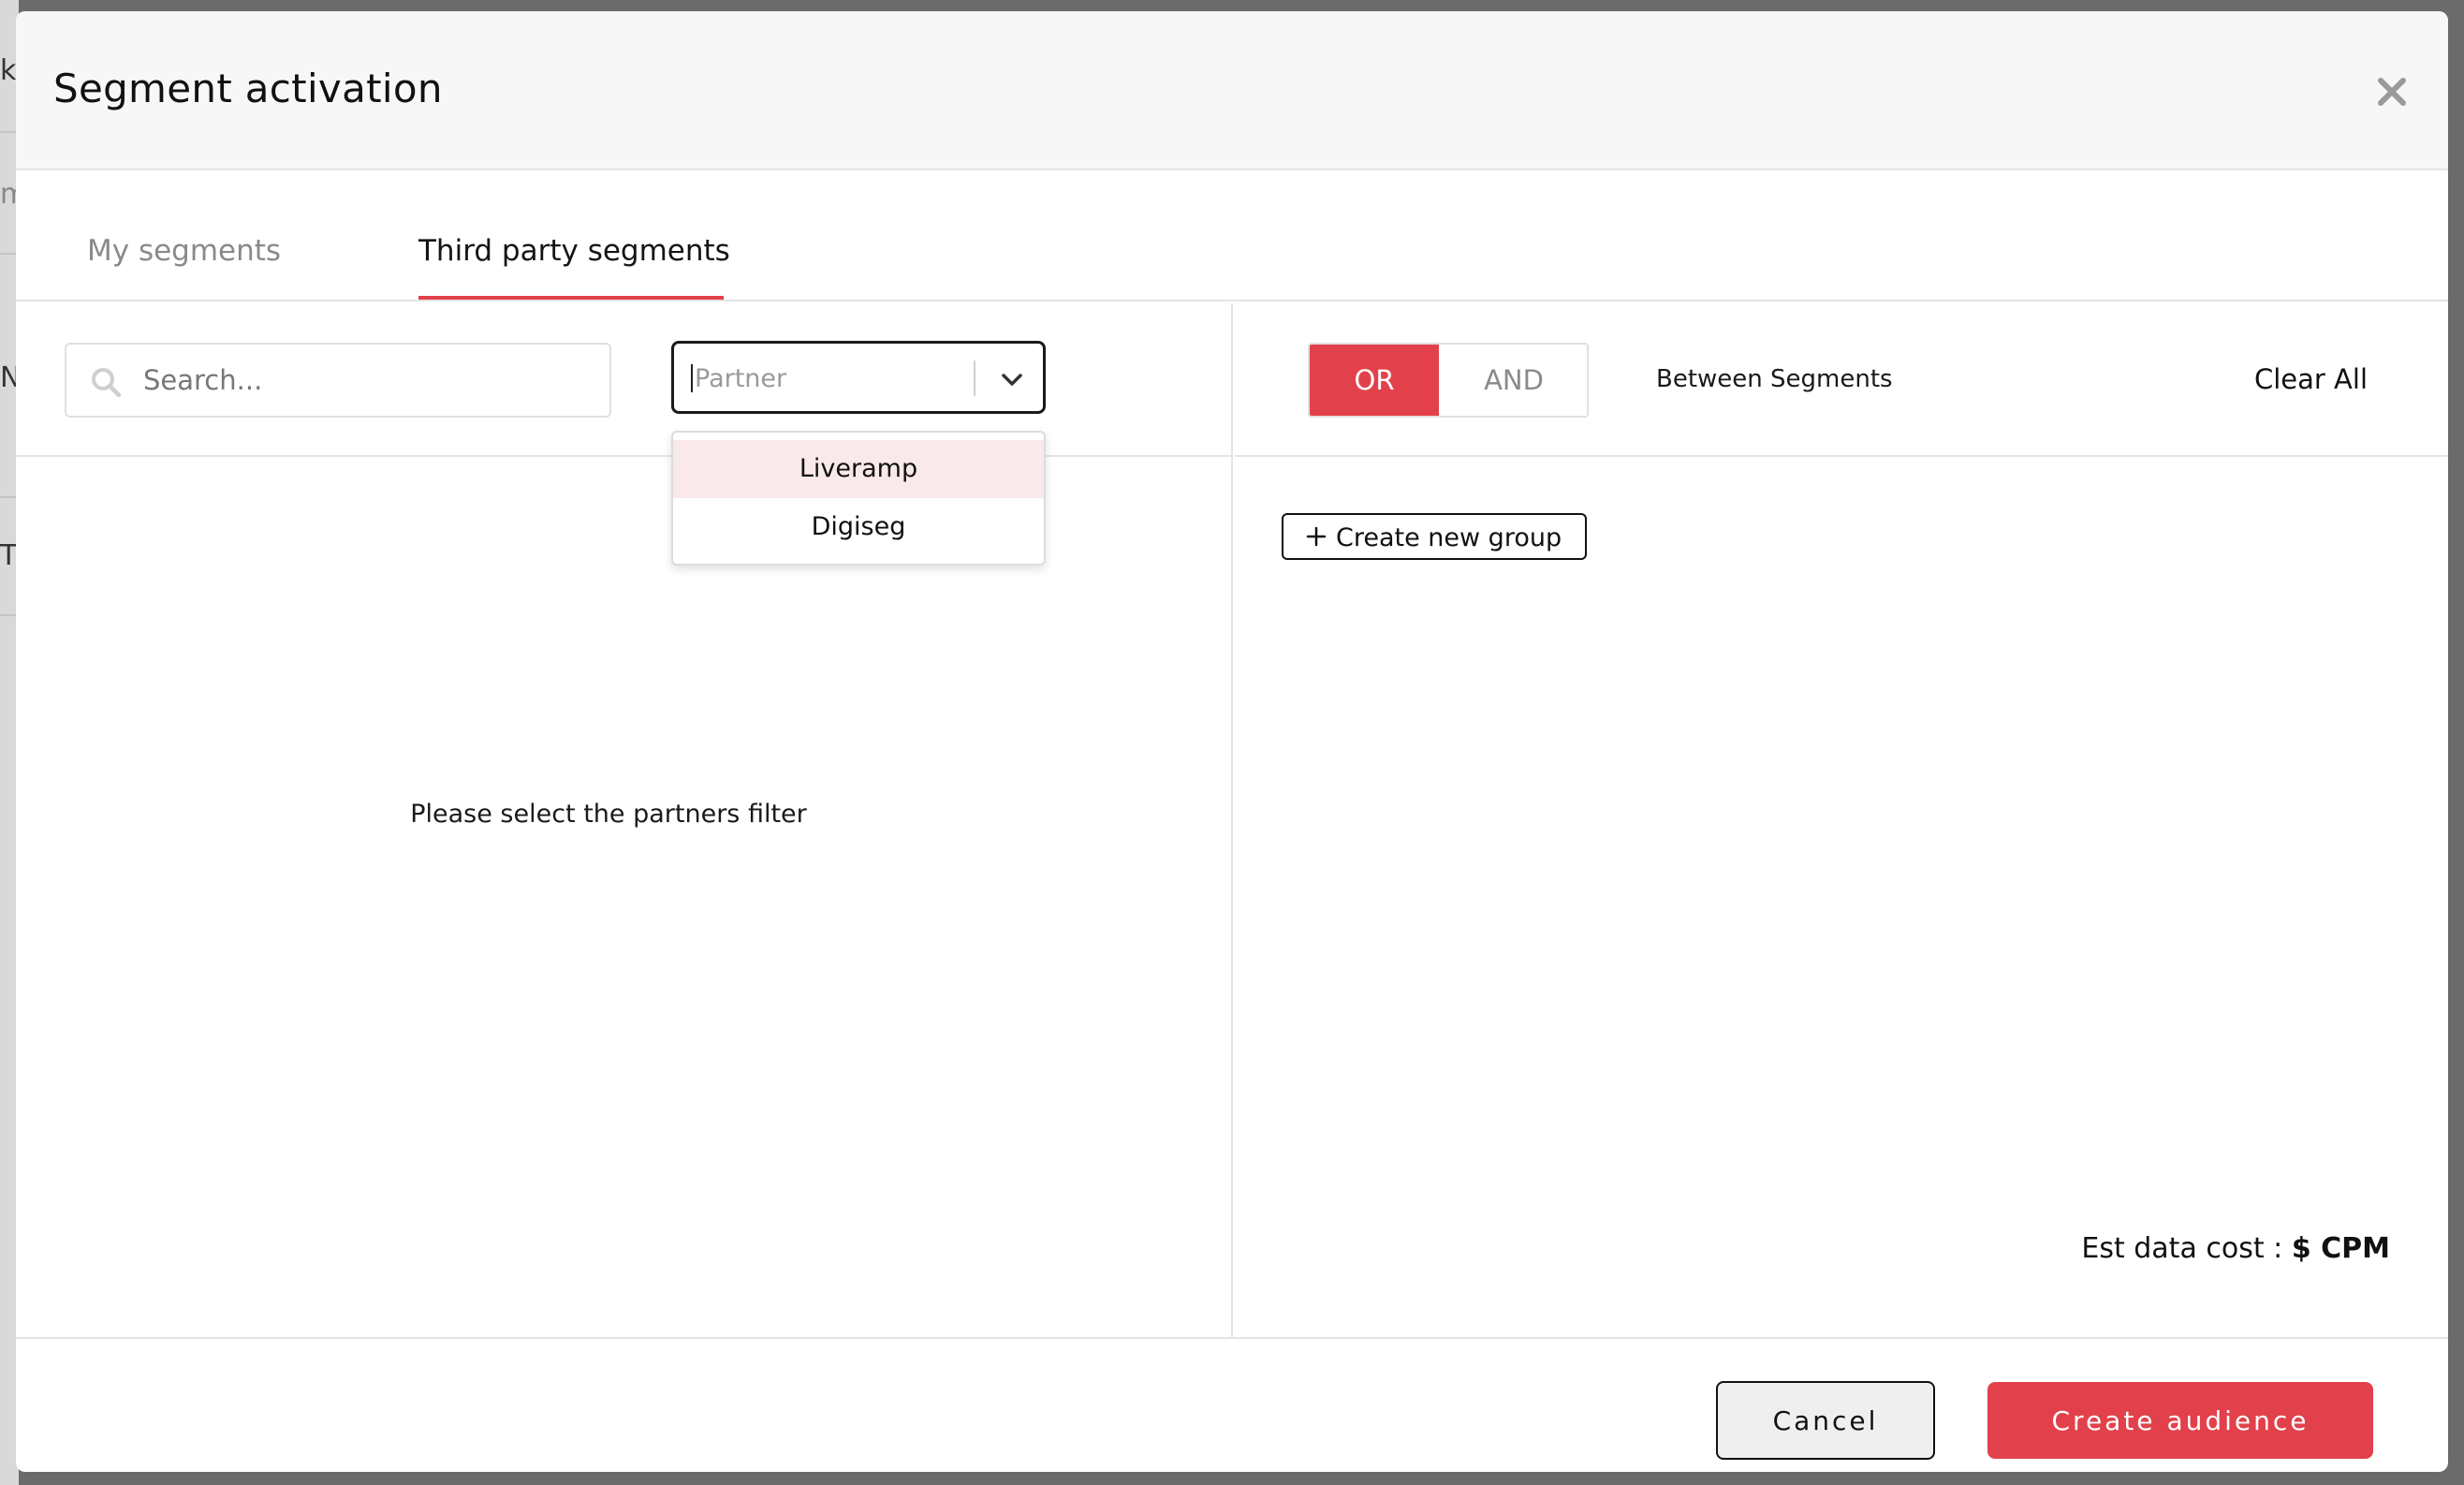  I want to click on est-data-cost-value: $ CPM, so click(2340, 1248).